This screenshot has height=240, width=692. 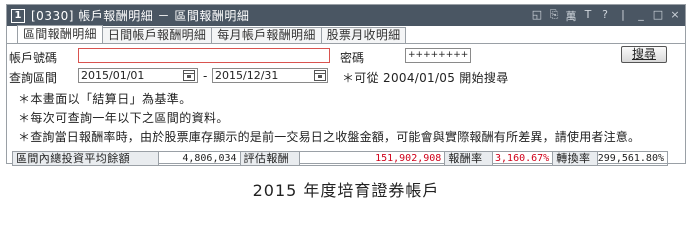 I want to click on valuation-label: 評估報酬, so click(x=270, y=158).